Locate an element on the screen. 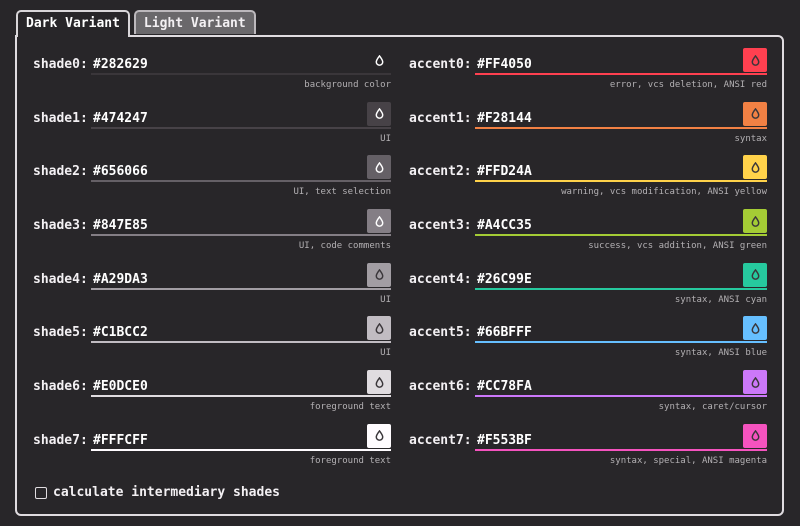  shade-color-input: #282629 is located at coordinates (241, 61).